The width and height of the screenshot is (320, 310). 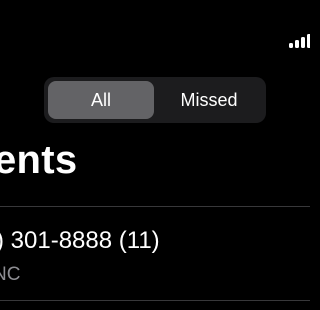 What do you see at coordinates (10, 274) in the screenshot?
I see `call-location: NC` at bounding box center [10, 274].